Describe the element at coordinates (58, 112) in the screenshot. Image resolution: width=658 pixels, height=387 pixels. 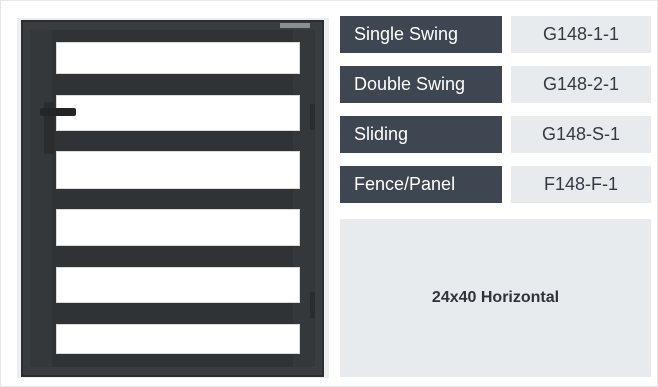
I see `gate-latch-handle` at that location.